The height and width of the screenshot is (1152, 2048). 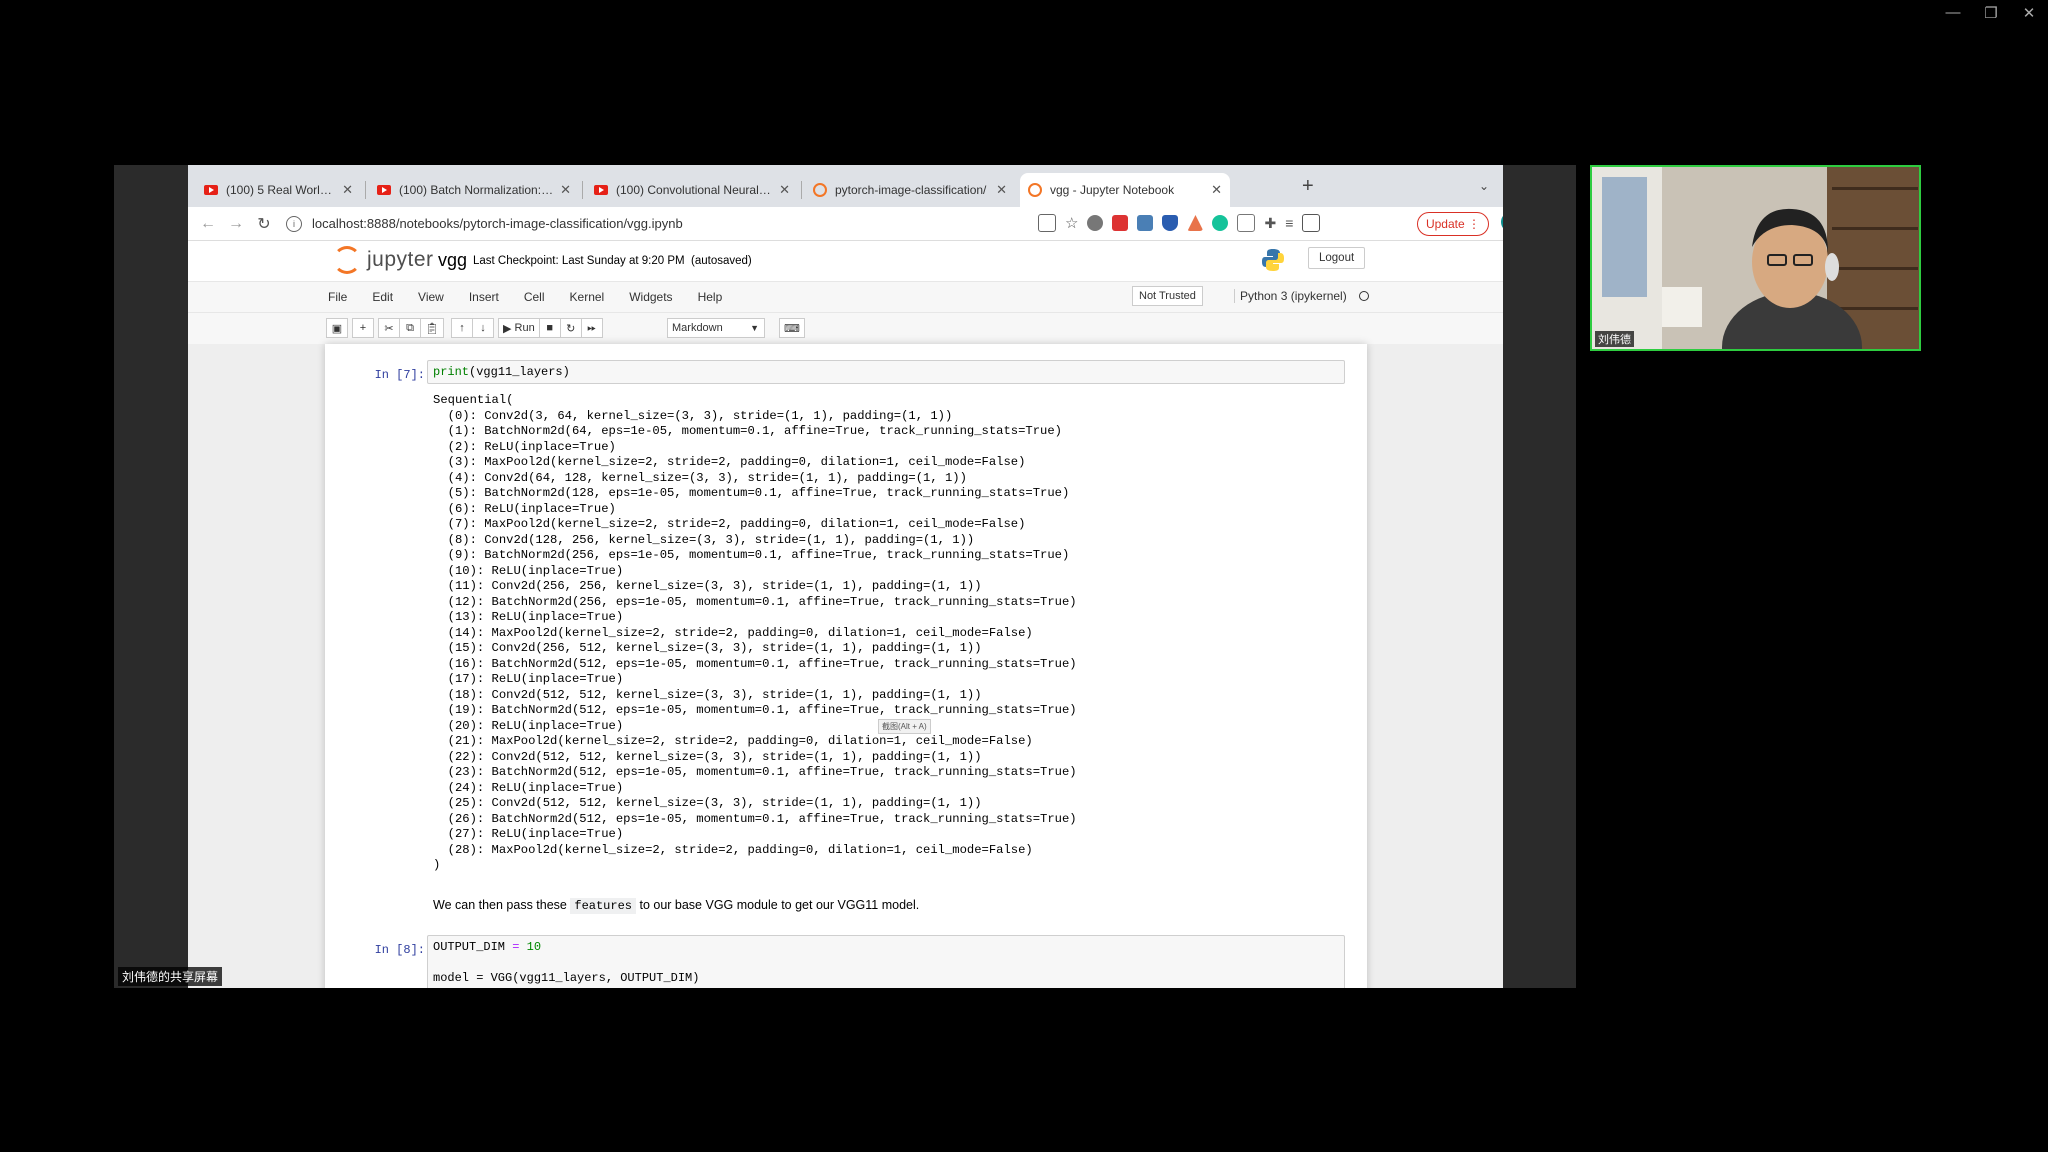 What do you see at coordinates (431, 297) in the screenshot?
I see `menu-view: View` at bounding box center [431, 297].